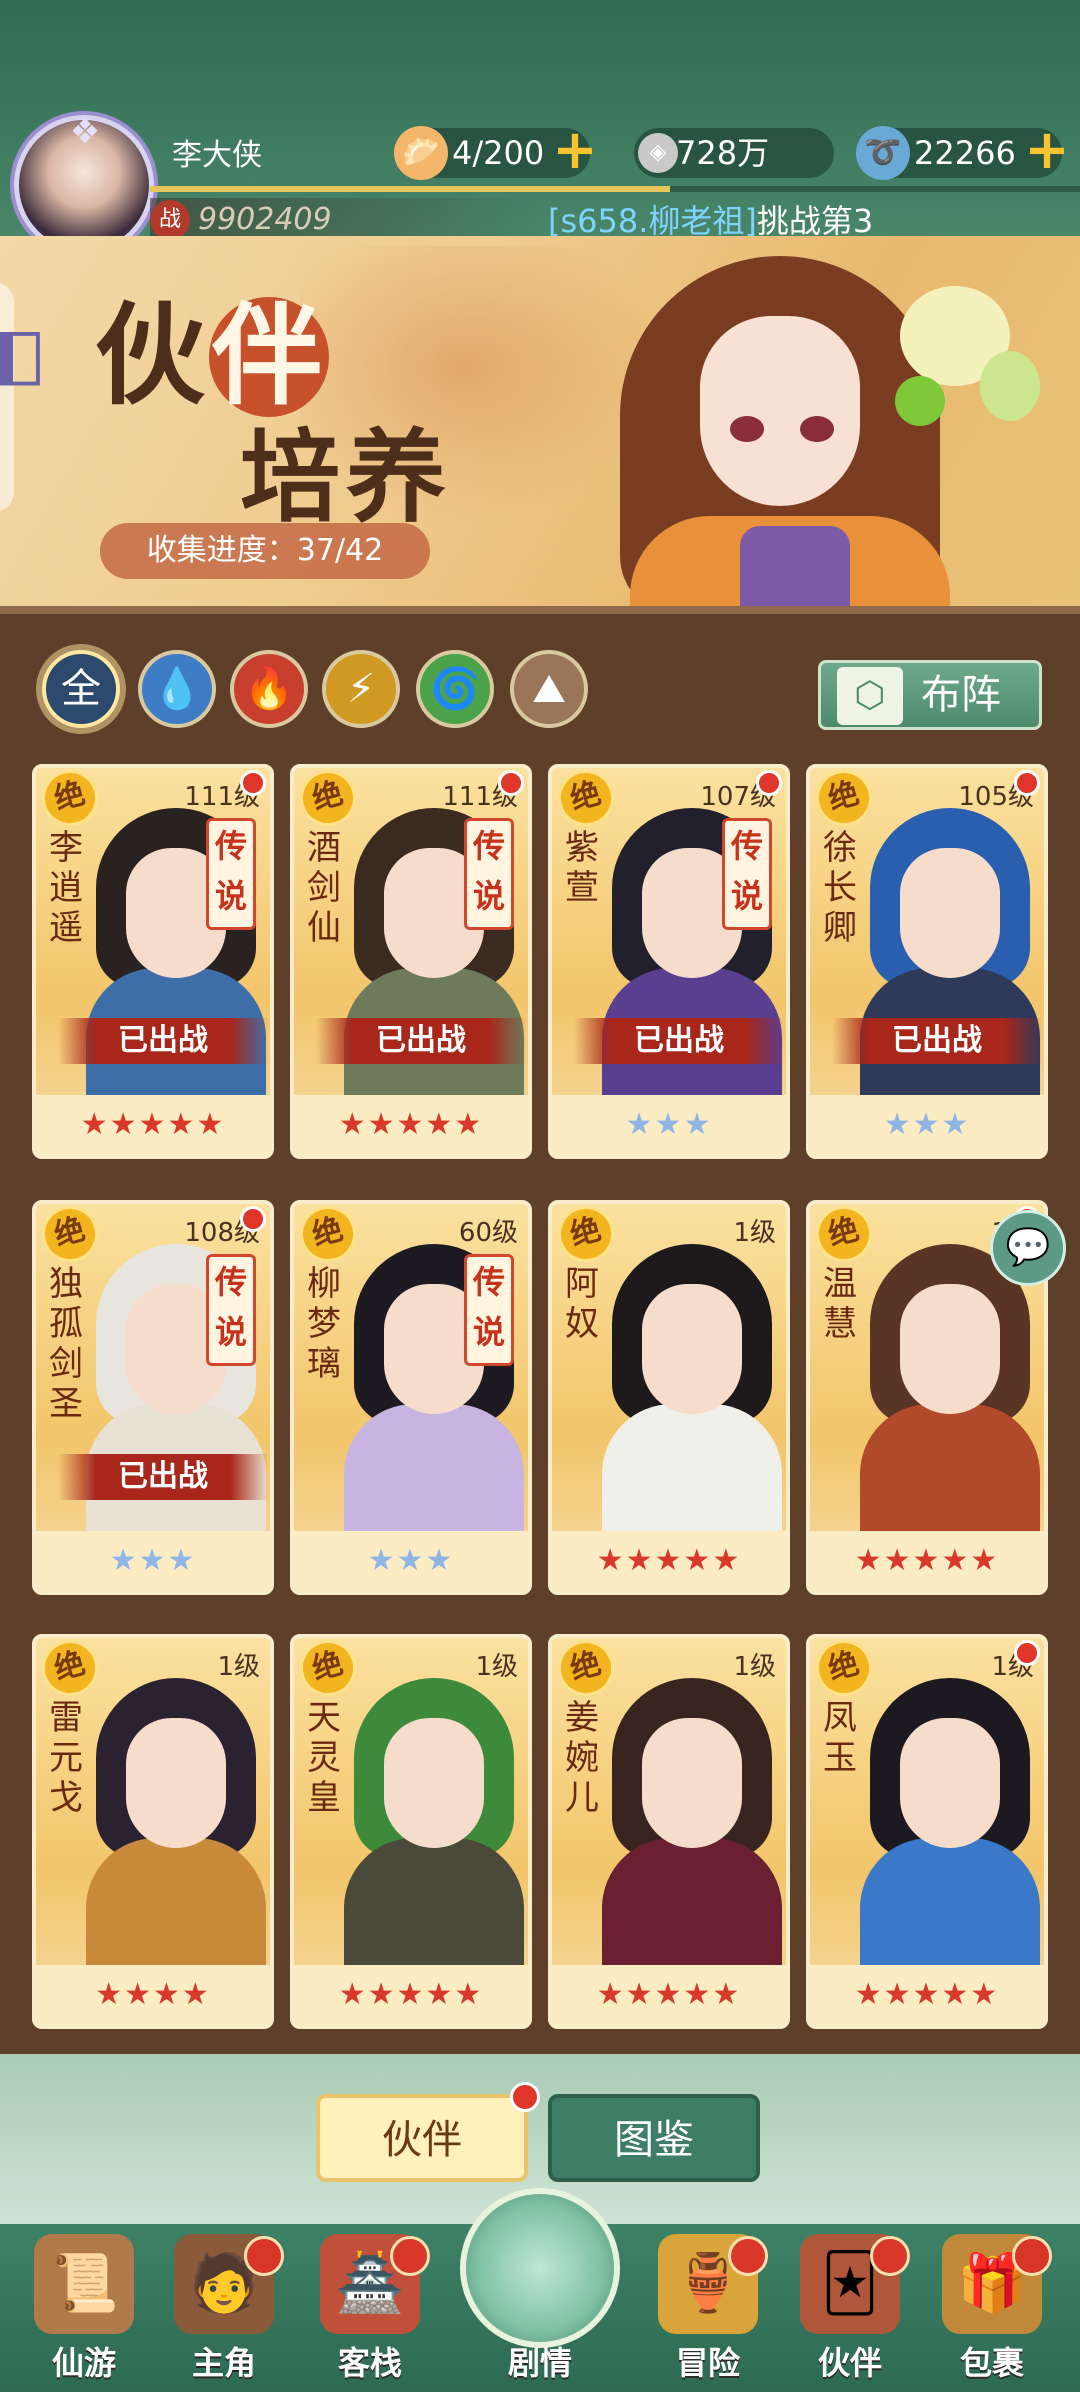 The image size is (1080, 2392). I want to click on nav-kezhan: 🏯 客栈, so click(370, 2309).